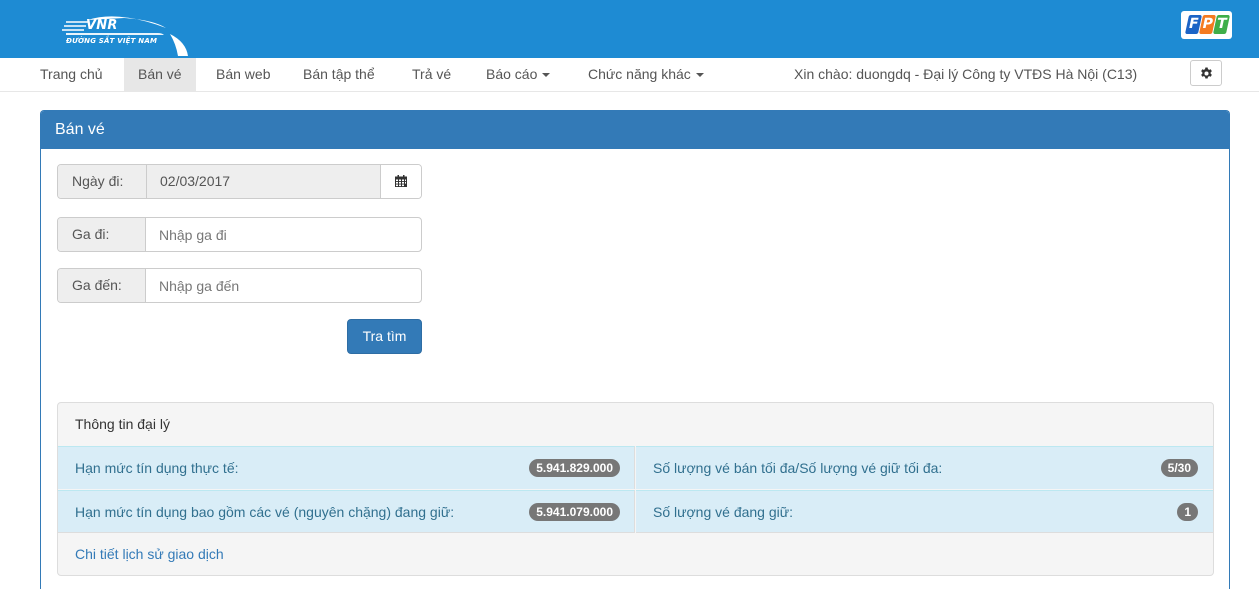 Image resolution: width=1259 pixels, height=589 pixels. I want to click on credit-limit-badge: 5.941.829.000, so click(574, 468).